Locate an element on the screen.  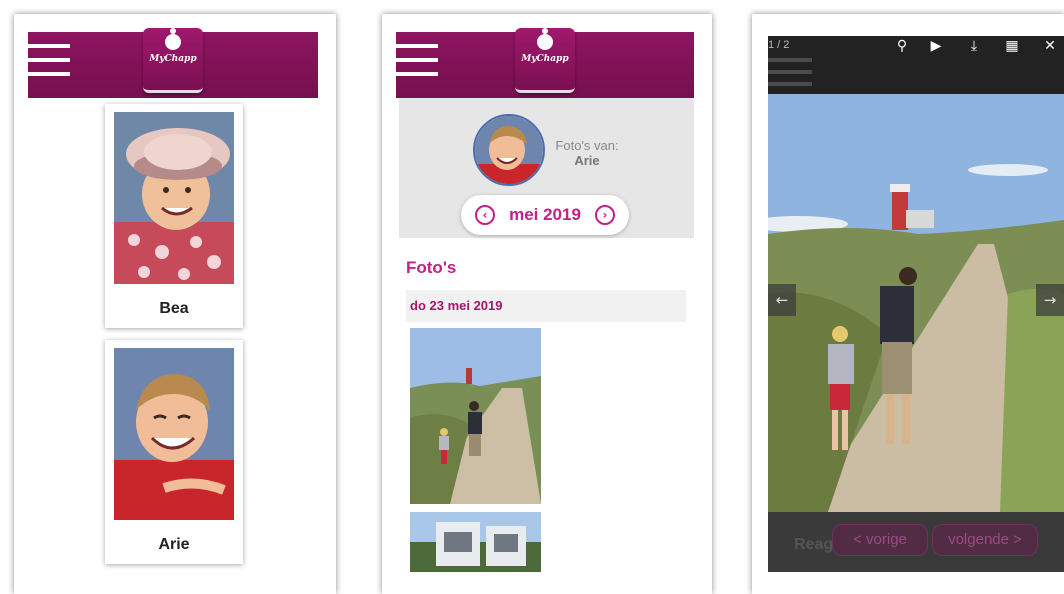
photos-of-label: Foto's van: Arie is located at coordinates (587, 153).